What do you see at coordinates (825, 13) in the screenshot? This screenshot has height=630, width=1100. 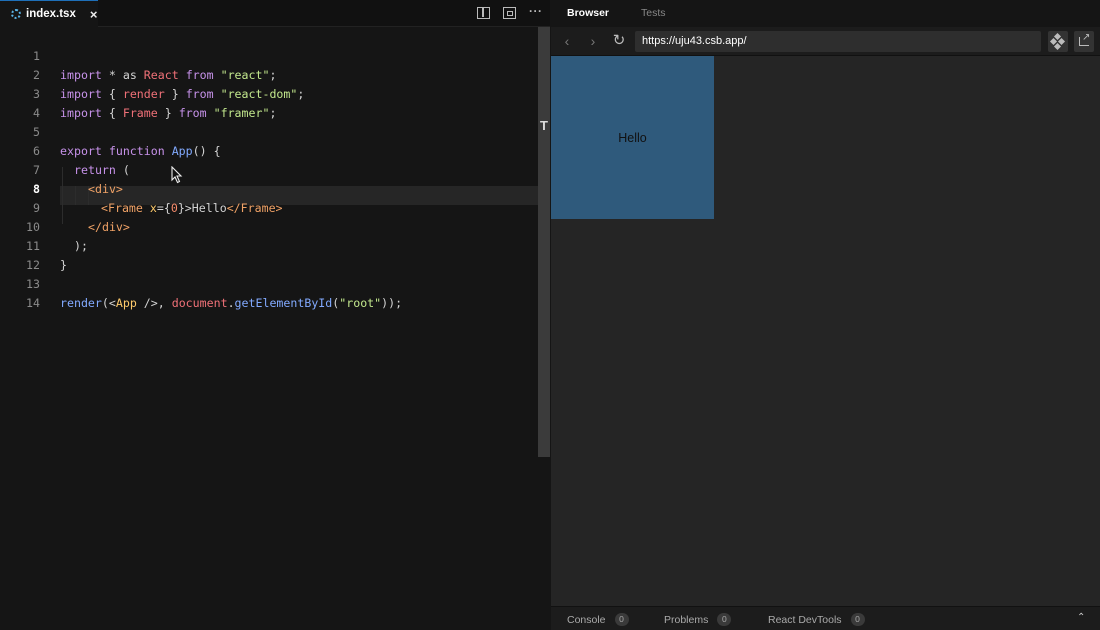 I see `browser-tab-bar: Browser Tests` at bounding box center [825, 13].